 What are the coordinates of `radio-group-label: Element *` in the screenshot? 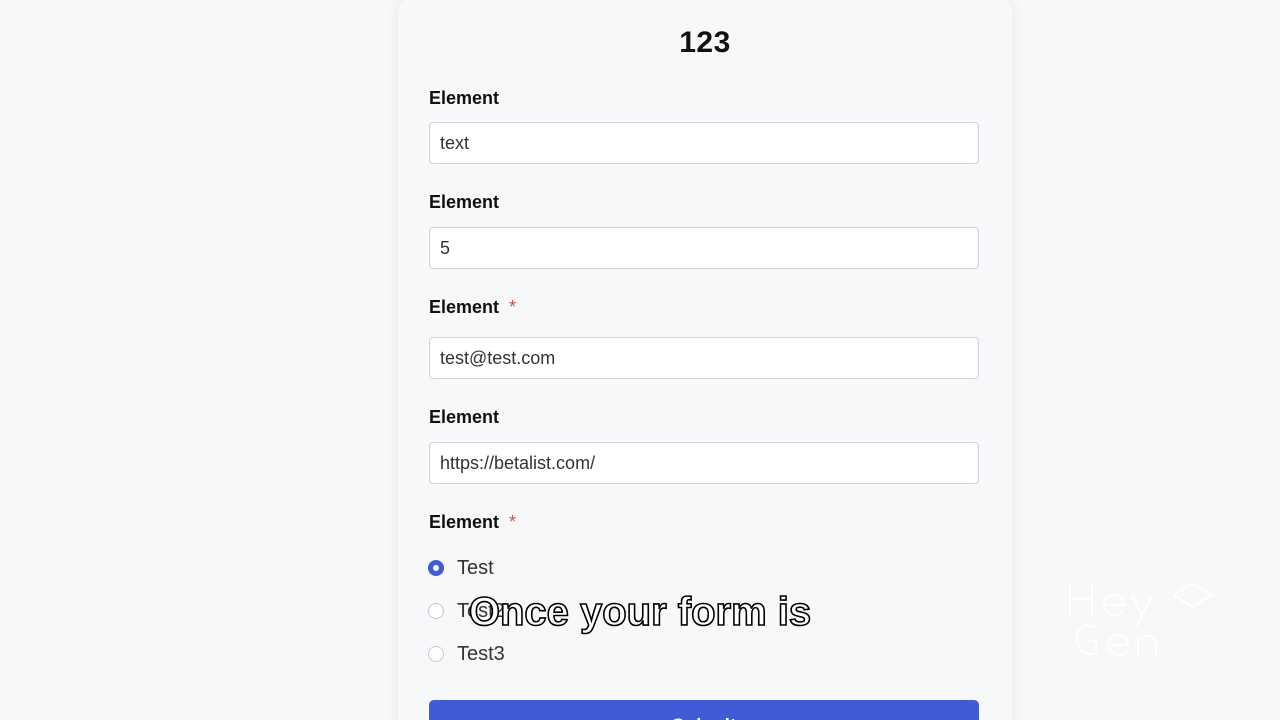 It's located at (472, 522).